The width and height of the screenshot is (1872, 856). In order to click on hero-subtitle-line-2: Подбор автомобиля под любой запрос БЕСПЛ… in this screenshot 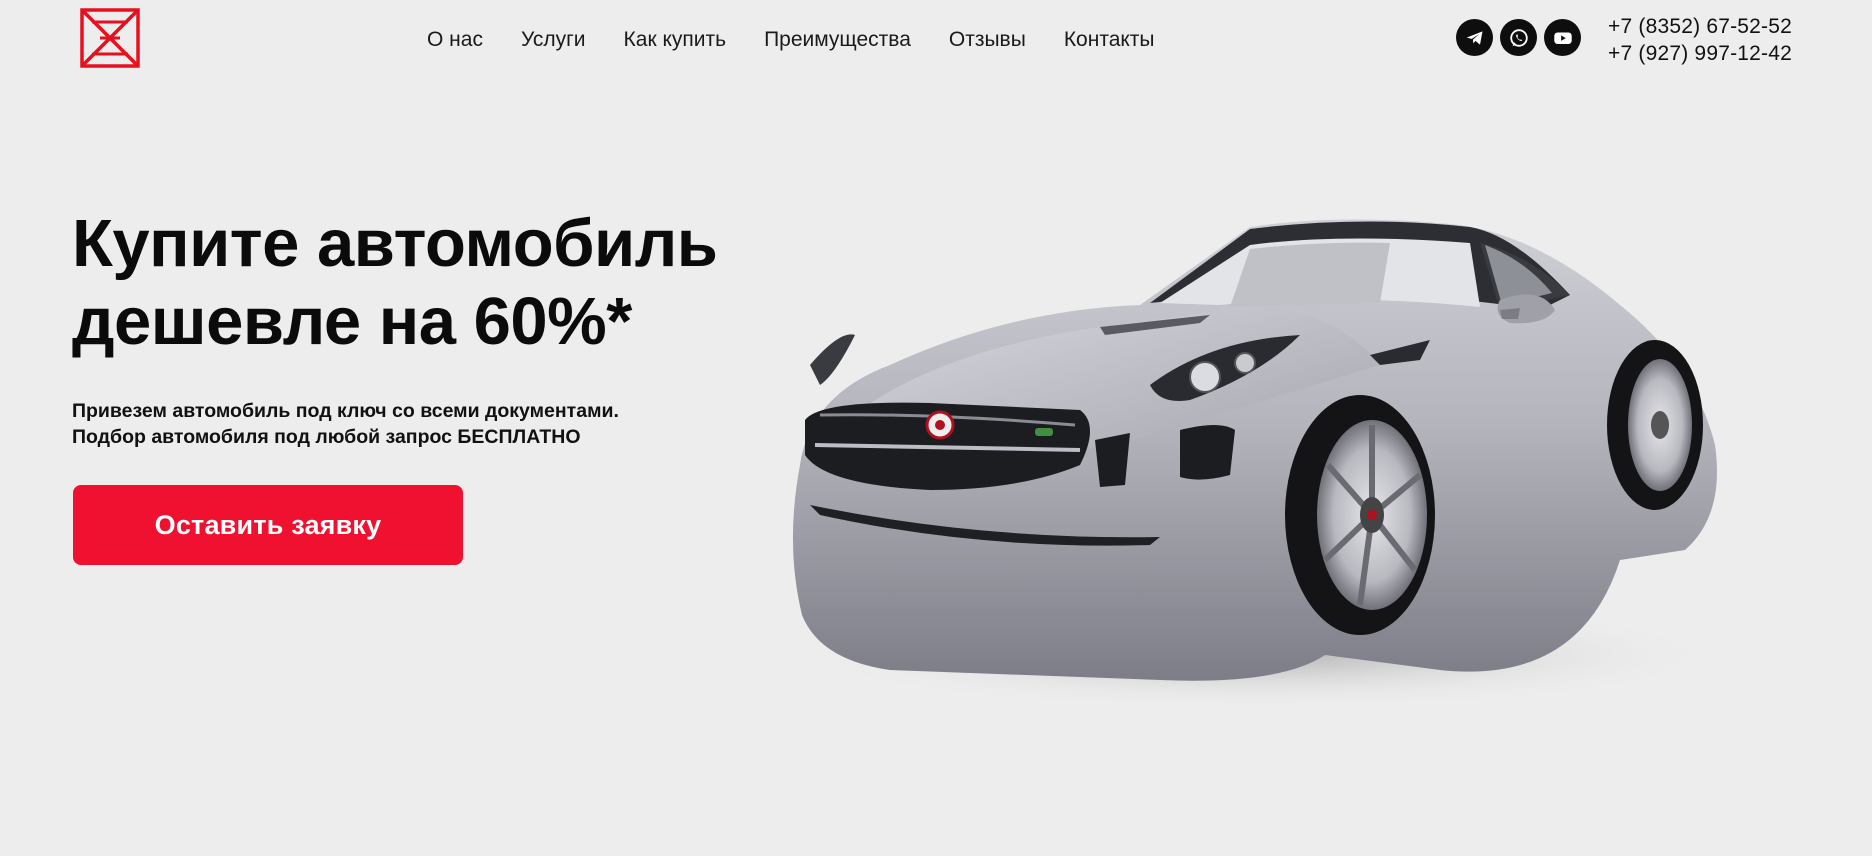, I will do `click(326, 437)`.